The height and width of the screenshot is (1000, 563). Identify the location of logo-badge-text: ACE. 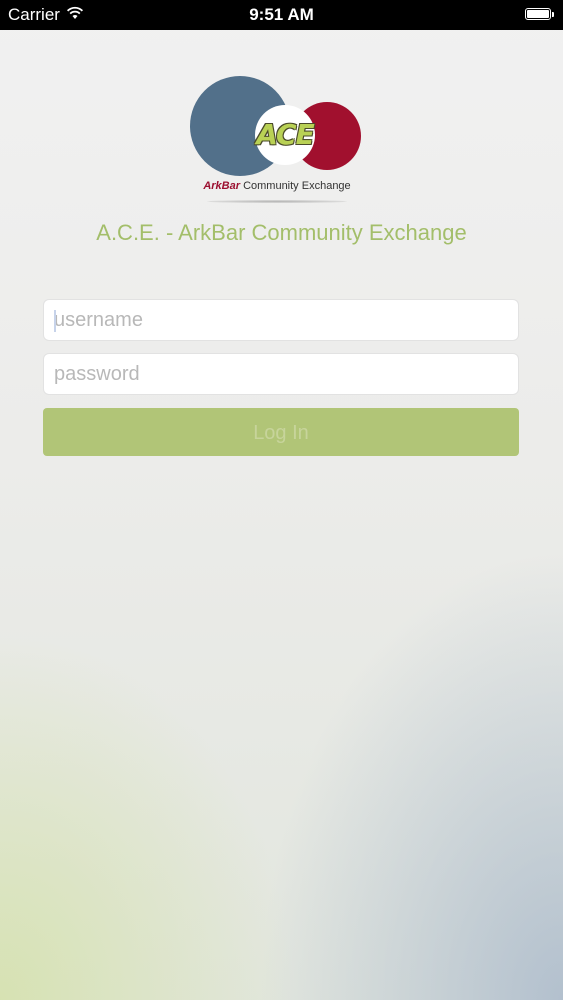
(285, 134).